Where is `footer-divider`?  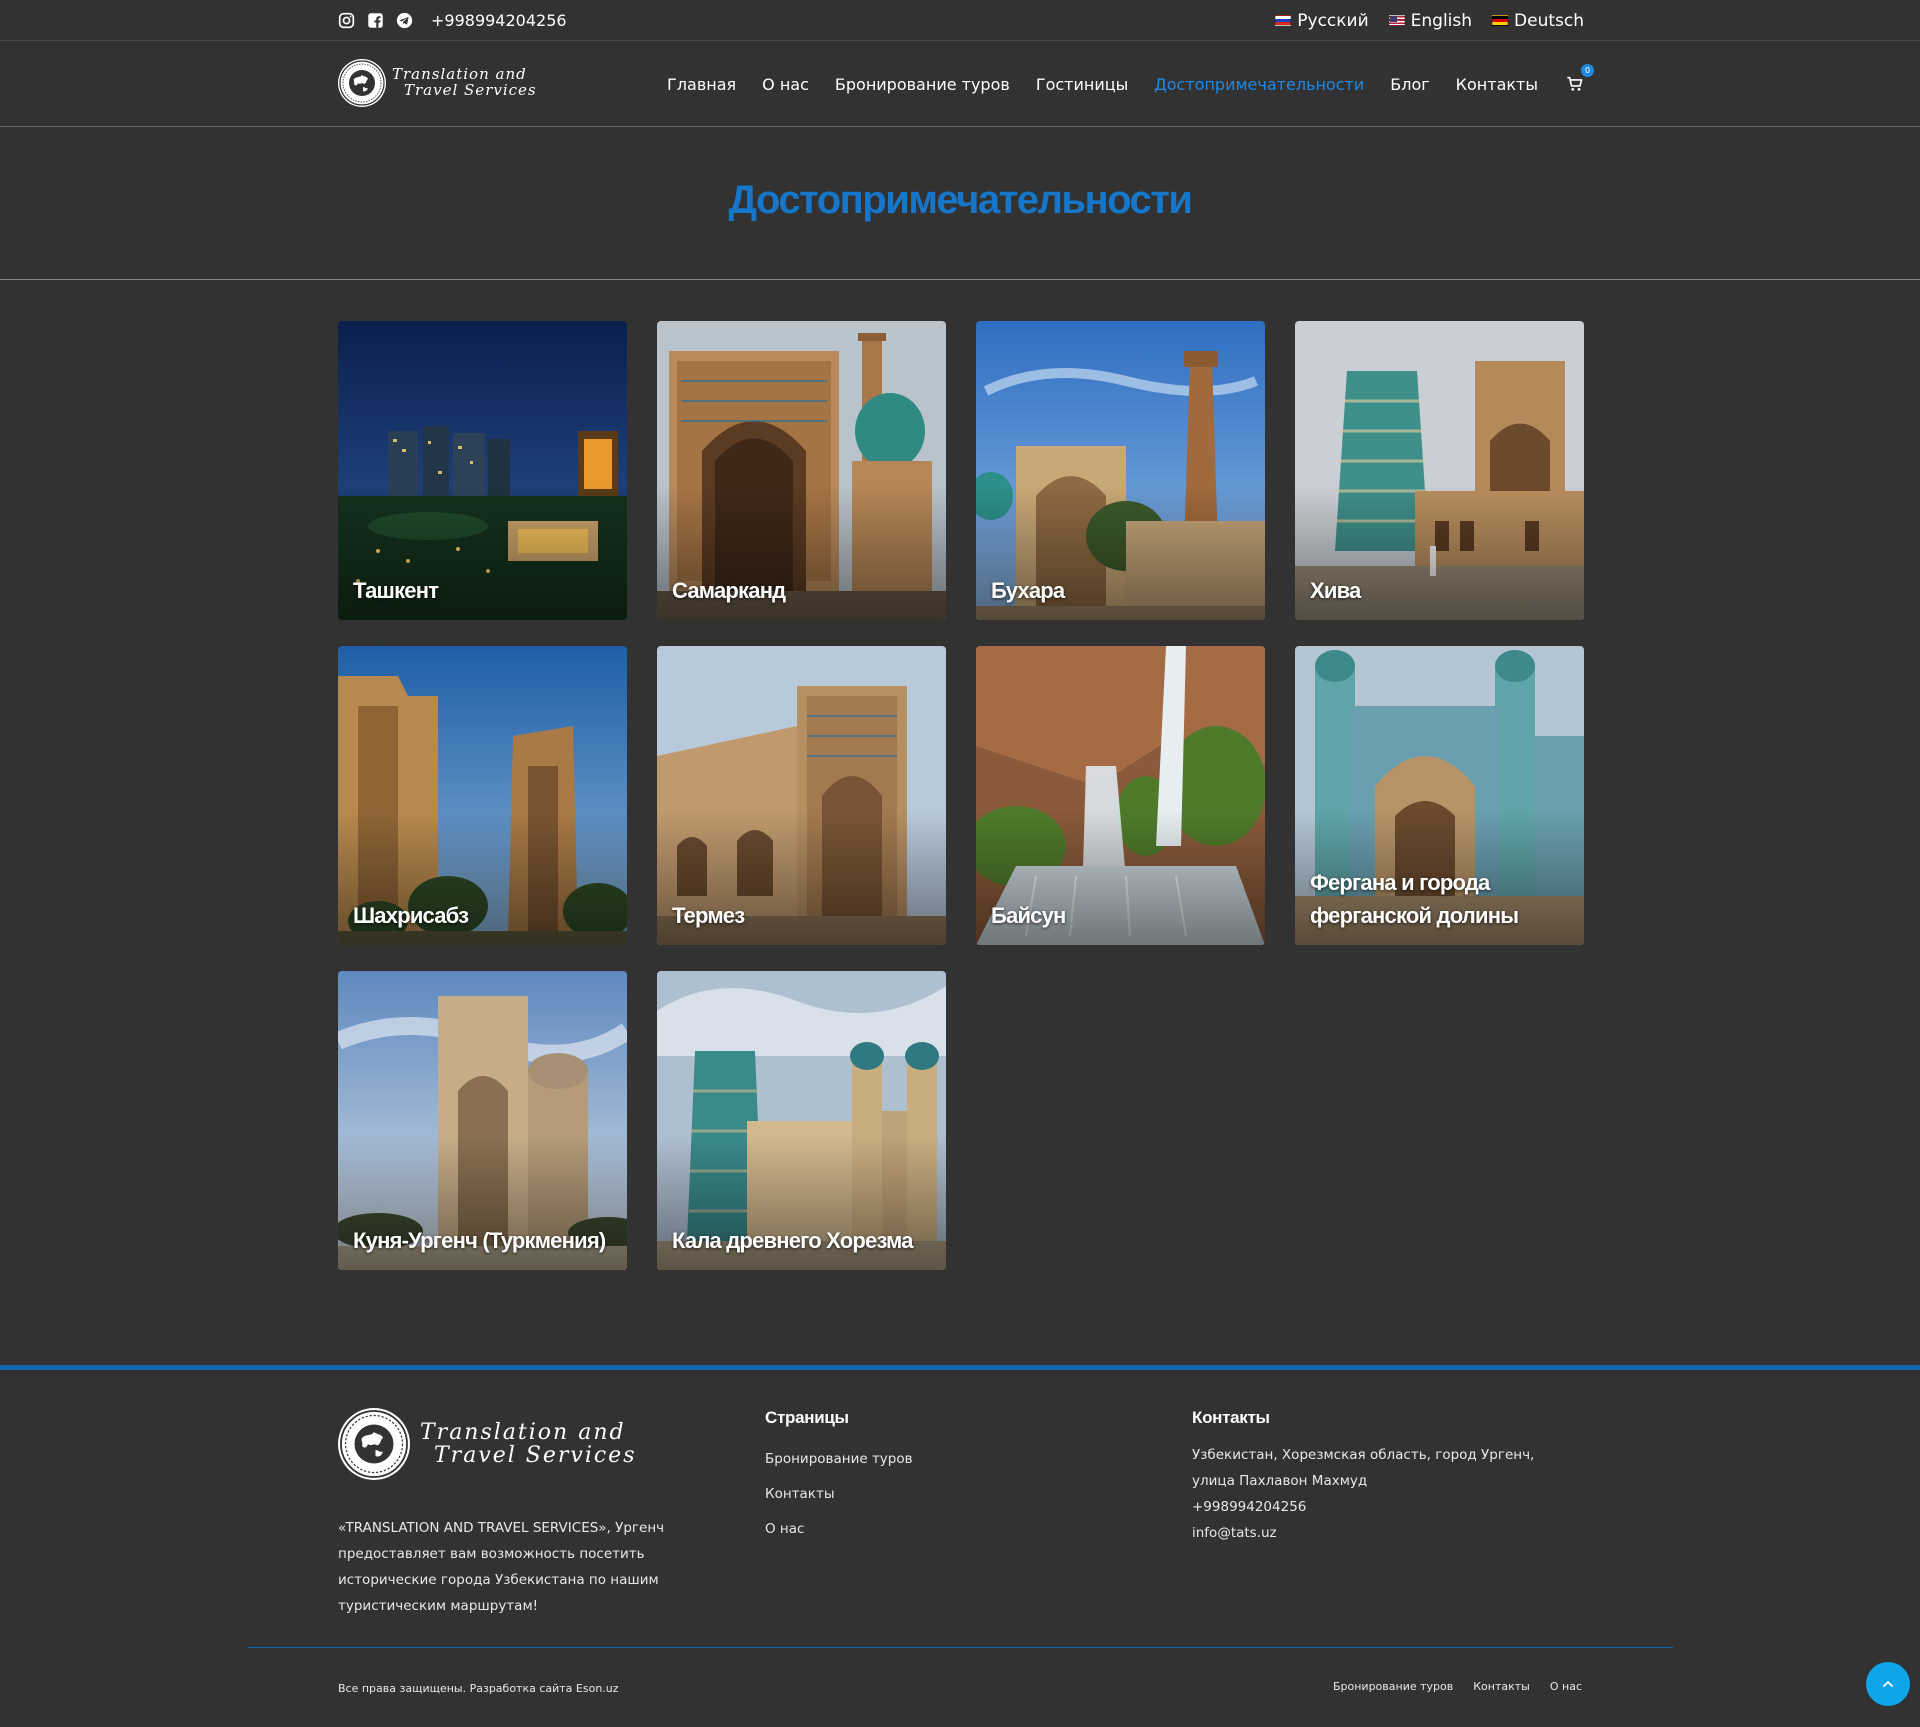 footer-divider is located at coordinates (960, 1647).